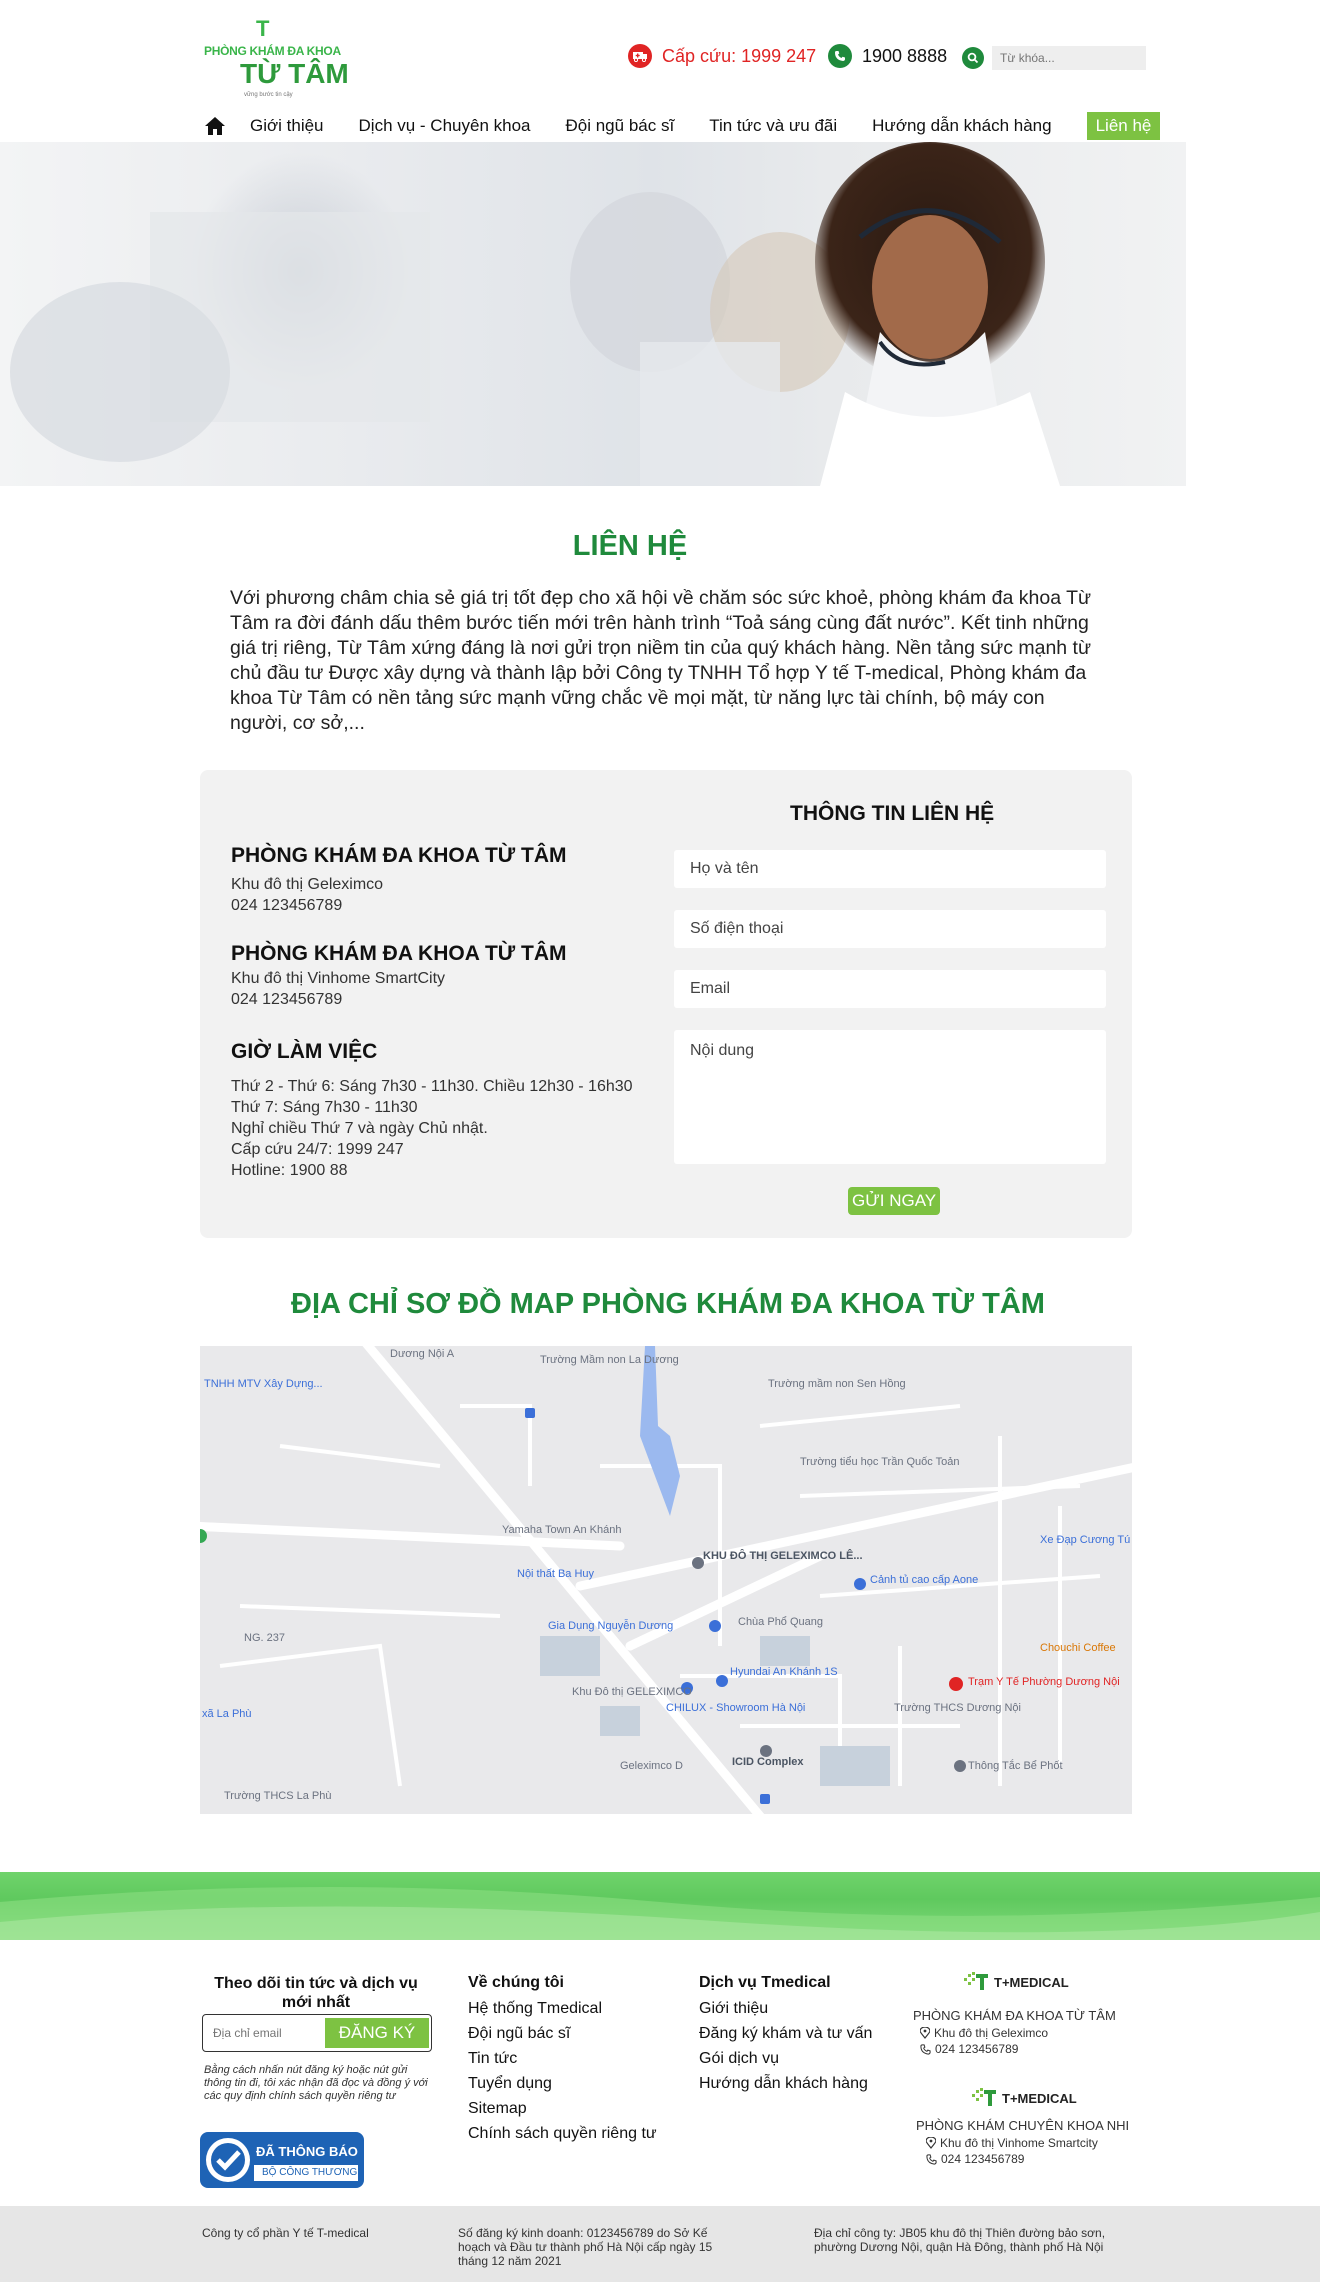 This screenshot has height=2282, width=1320. Describe the element at coordinates (991, 2033) in the screenshot. I see `branch-1-address: Khu đô thị Geleximco` at that location.